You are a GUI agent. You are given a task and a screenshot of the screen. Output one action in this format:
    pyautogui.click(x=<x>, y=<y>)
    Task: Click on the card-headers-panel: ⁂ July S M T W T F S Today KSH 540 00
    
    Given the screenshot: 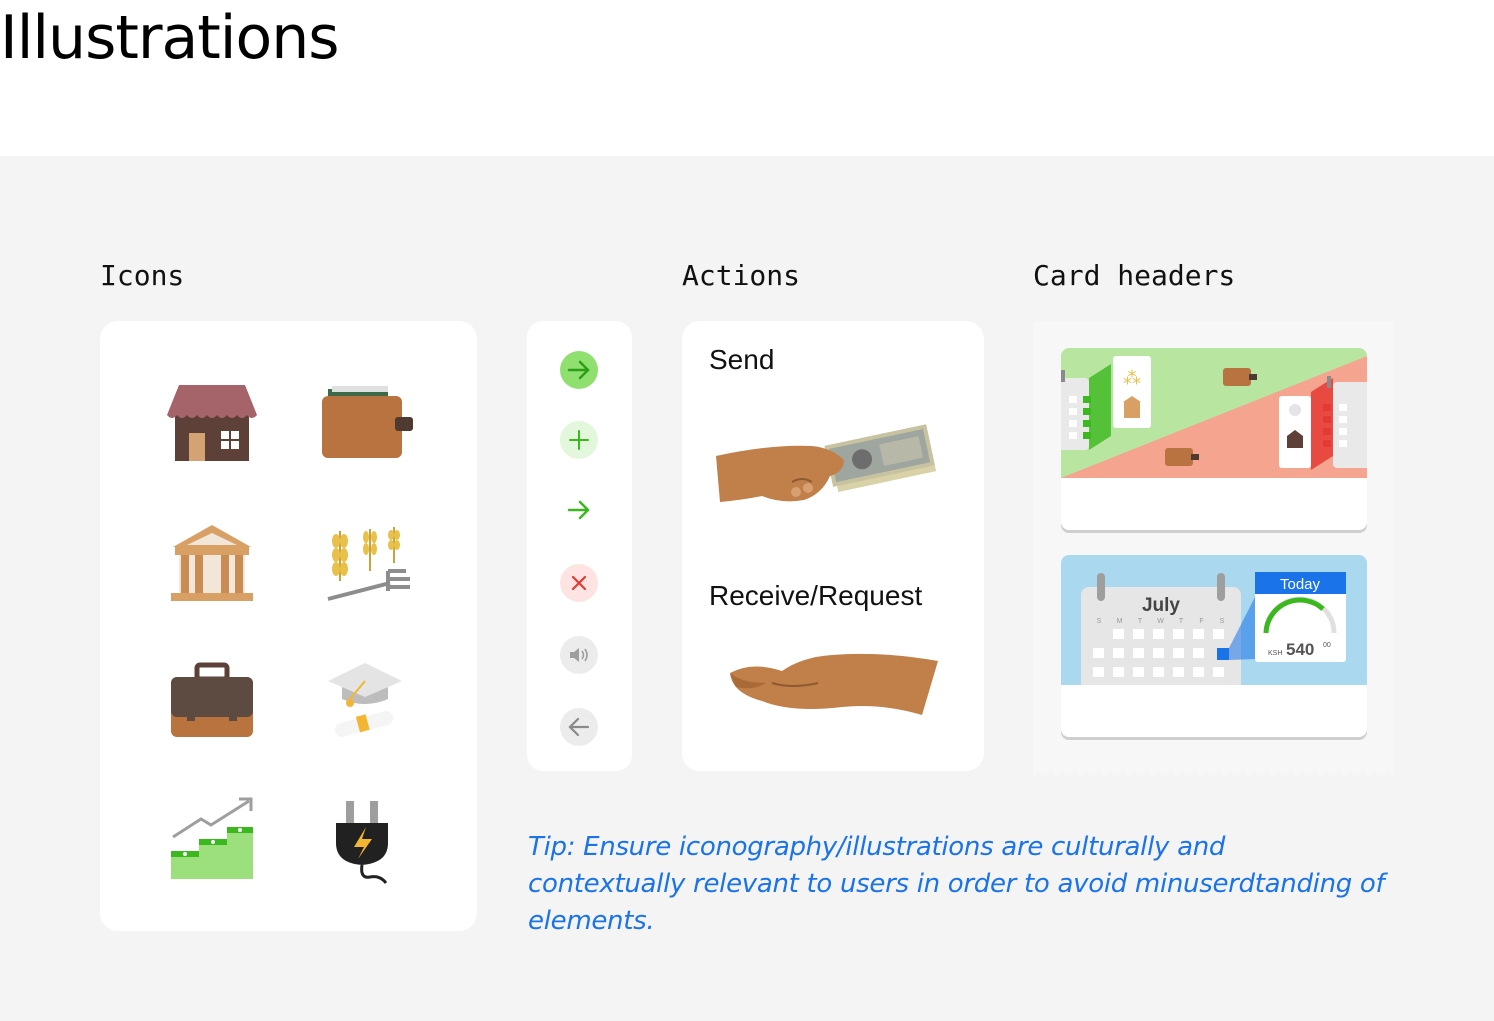 What is the action you would take?
    pyautogui.click(x=1213, y=549)
    